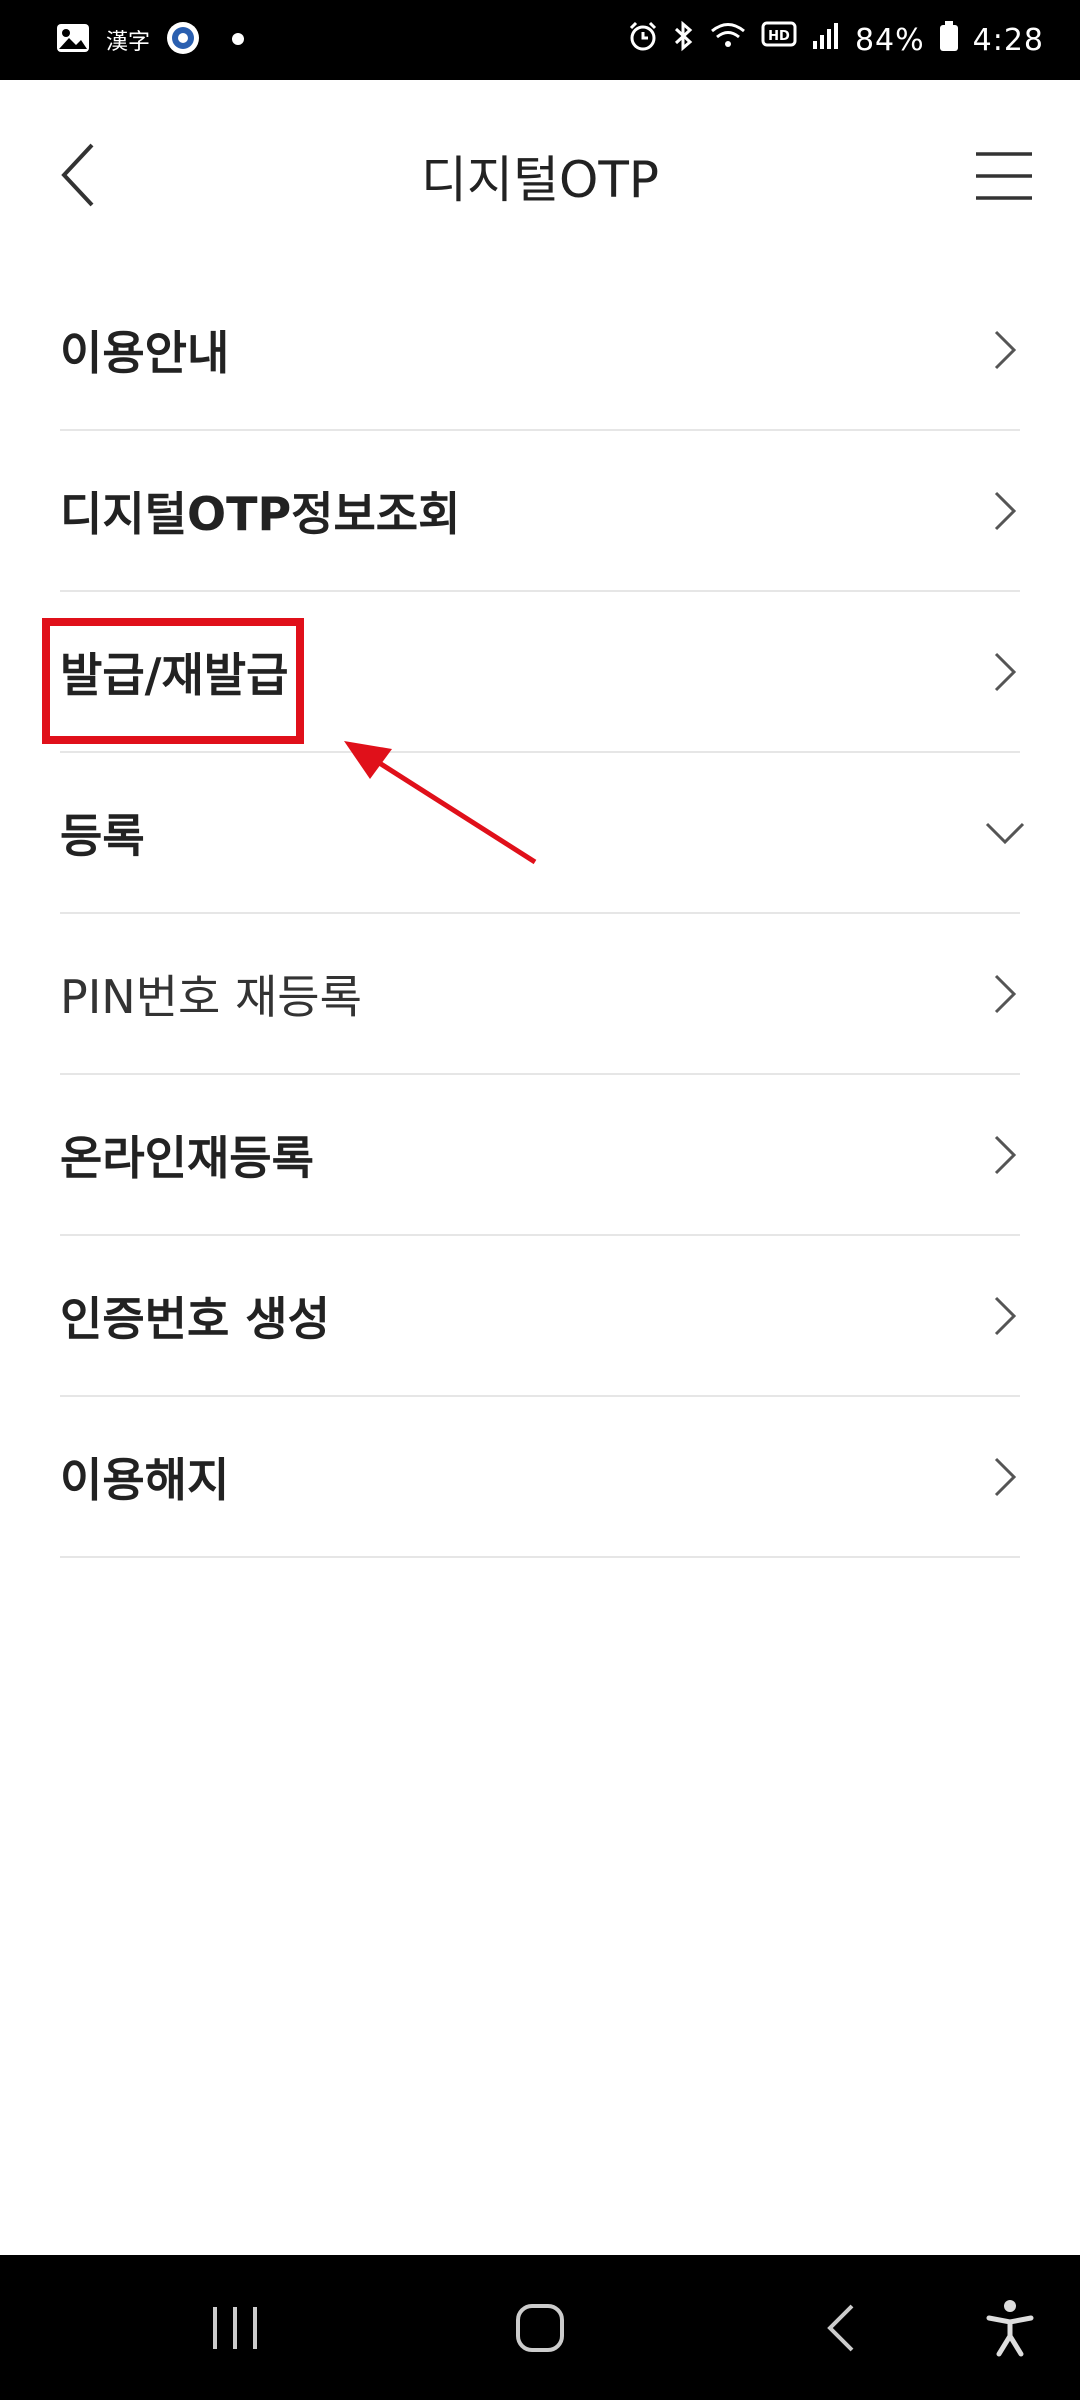 The height and width of the screenshot is (2400, 1080). Describe the element at coordinates (540, 40) in the screenshot. I see `status-bar: 漢字 HD 84% 4:28` at that location.